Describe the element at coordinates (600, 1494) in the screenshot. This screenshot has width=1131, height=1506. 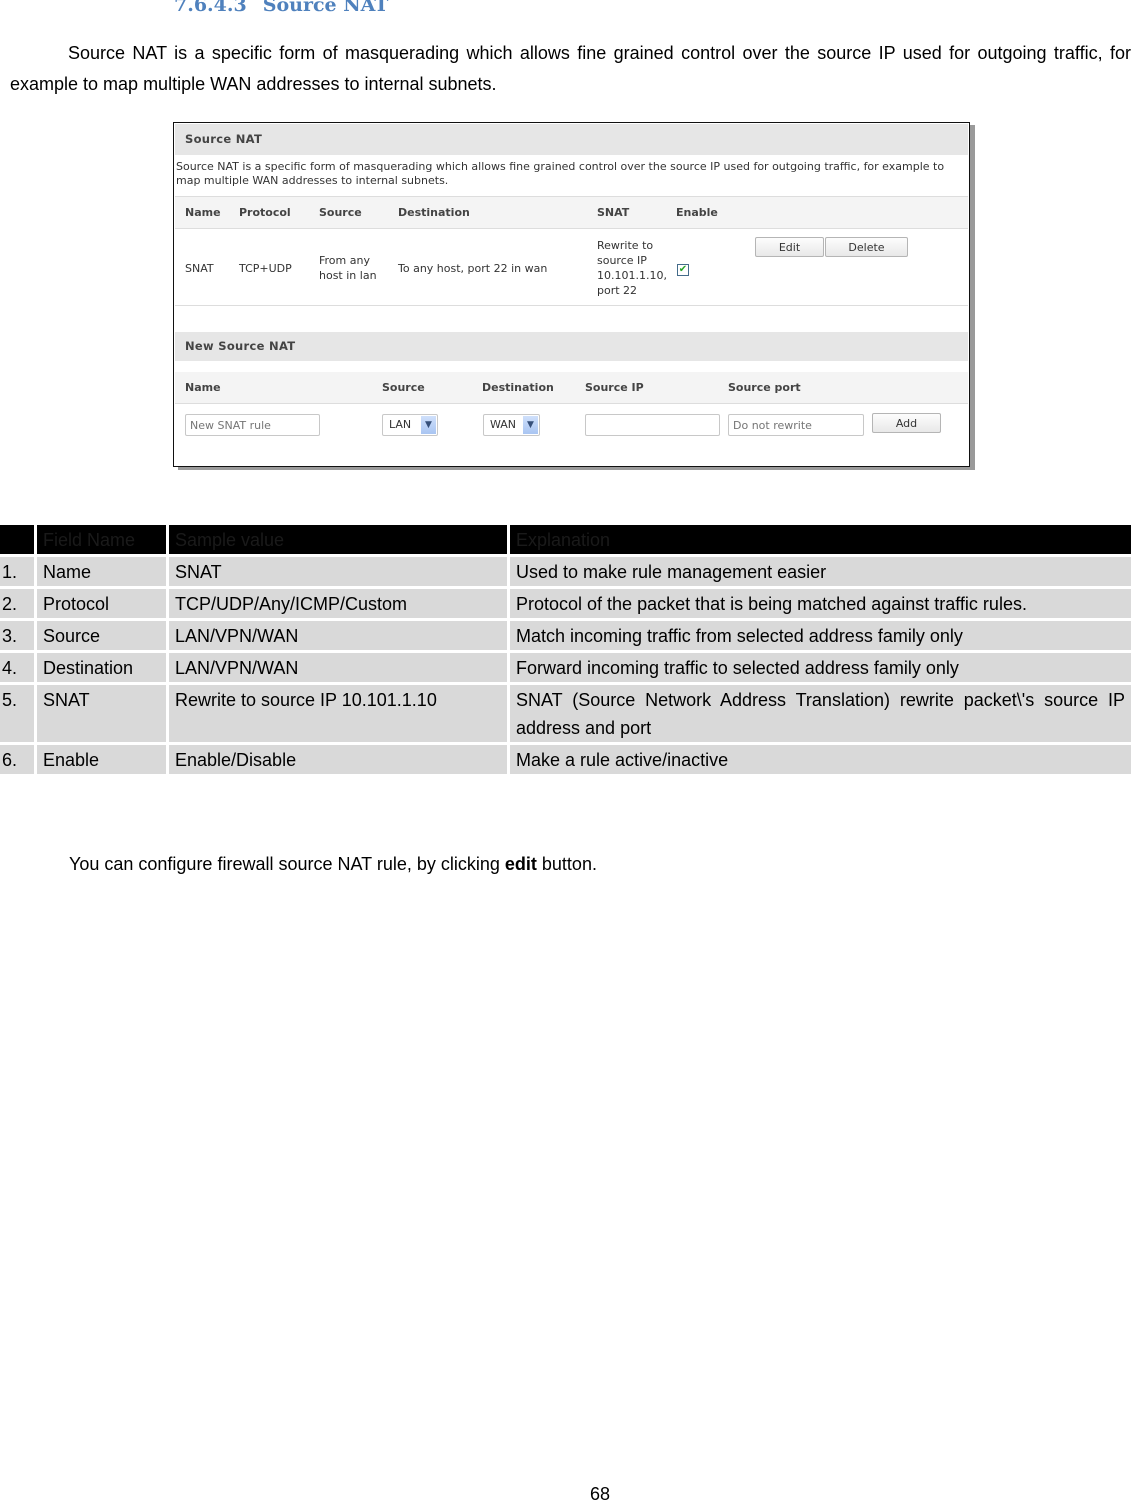
I see `page-number: 68` at that location.